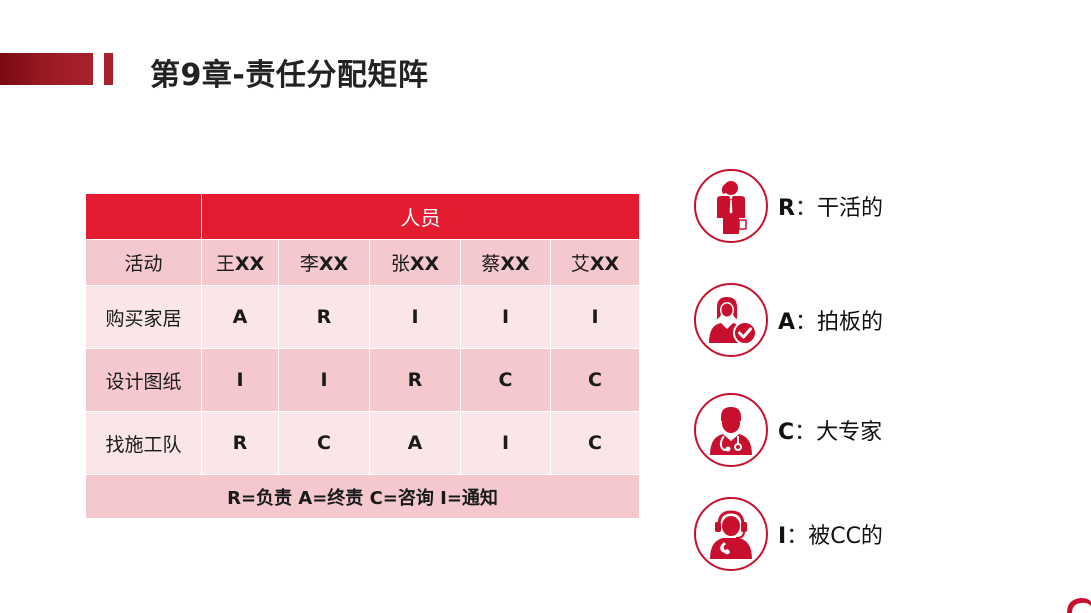 The width and height of the screenshot is (1091, 613). I want to click on approver-checkmark-icon, so click(731, 320).